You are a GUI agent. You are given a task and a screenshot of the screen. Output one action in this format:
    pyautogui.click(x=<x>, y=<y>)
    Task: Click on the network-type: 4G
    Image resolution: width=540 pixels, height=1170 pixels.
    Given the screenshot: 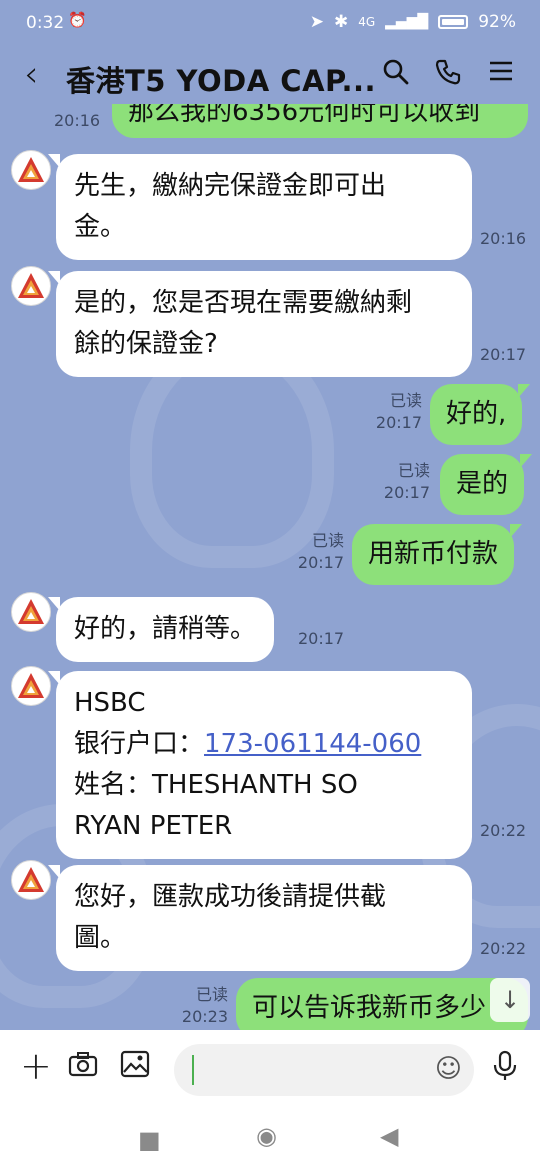 What is the action you would take?
    pyautogui.click(x=367, y=22)
    